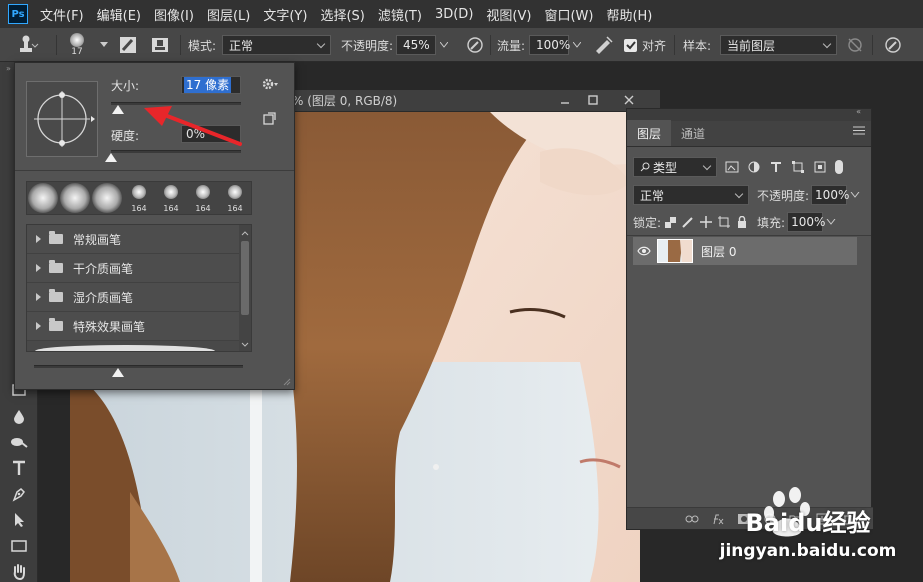  Describe the element at coordinates (111, 157) in the screenshot. I see `hardness-slider-thumb` at that location.